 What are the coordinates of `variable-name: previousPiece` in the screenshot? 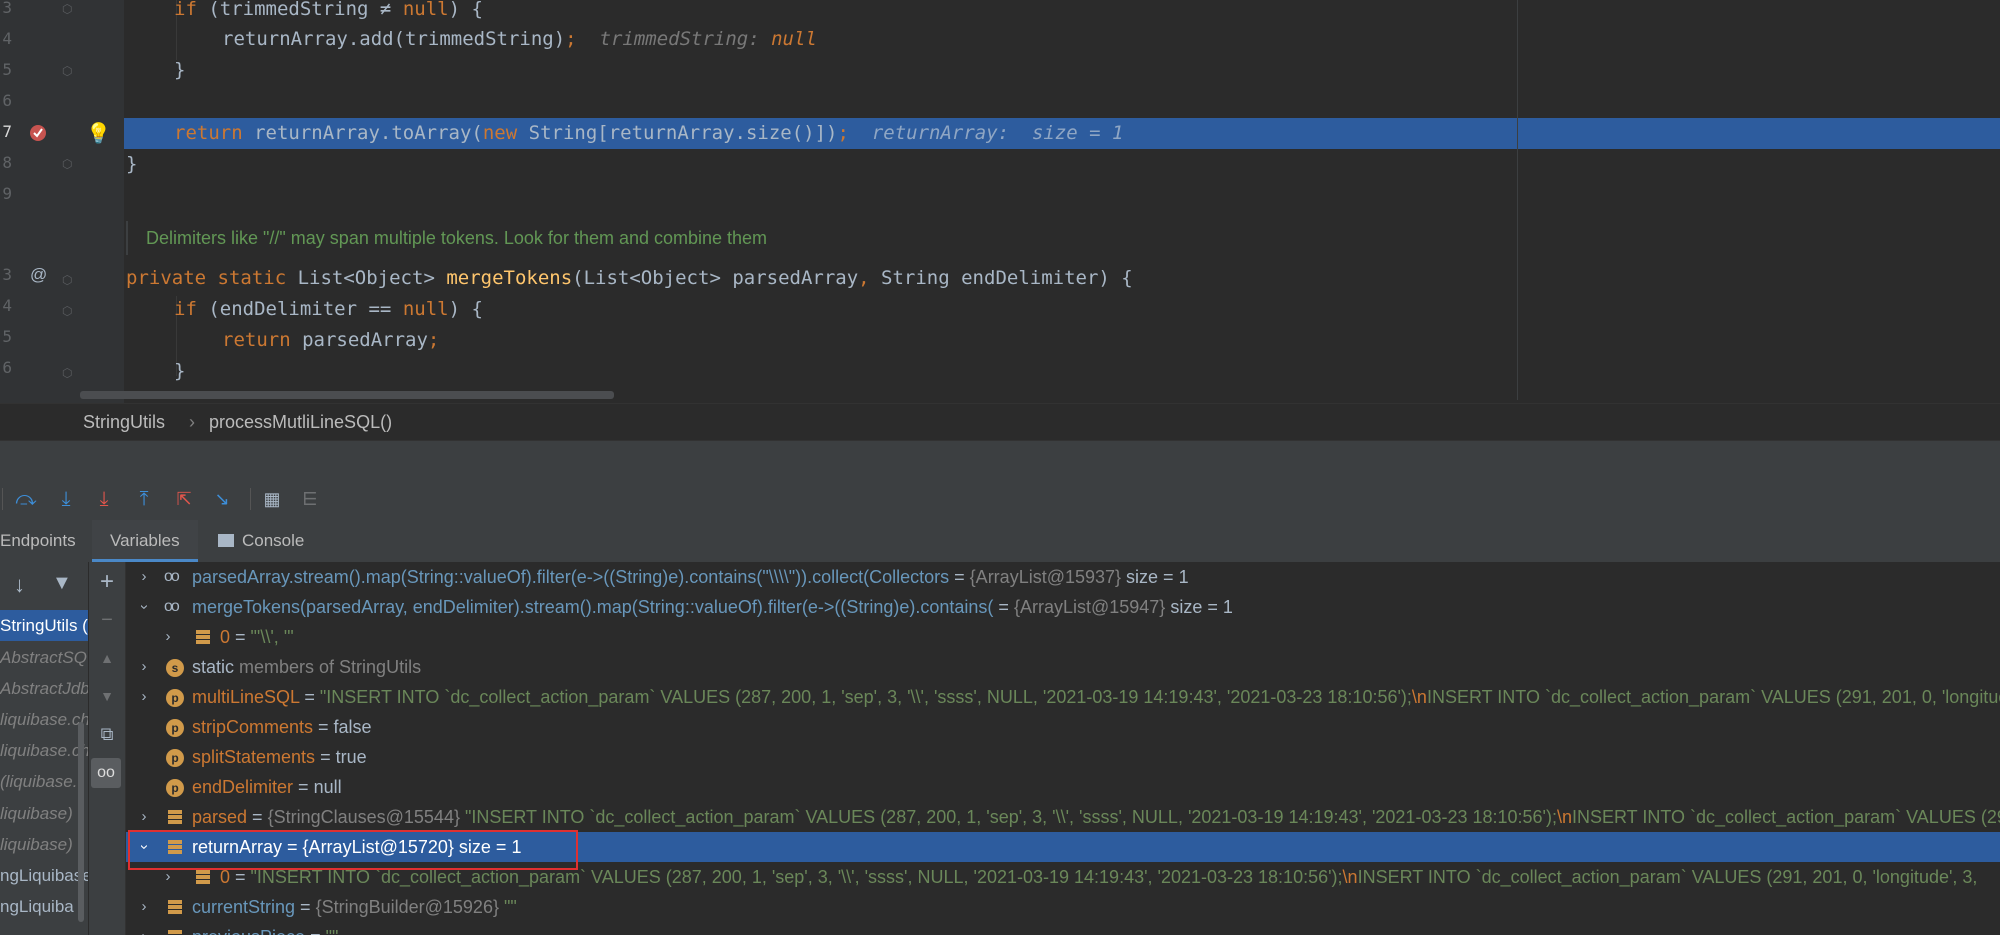 It's located at (248, 931).